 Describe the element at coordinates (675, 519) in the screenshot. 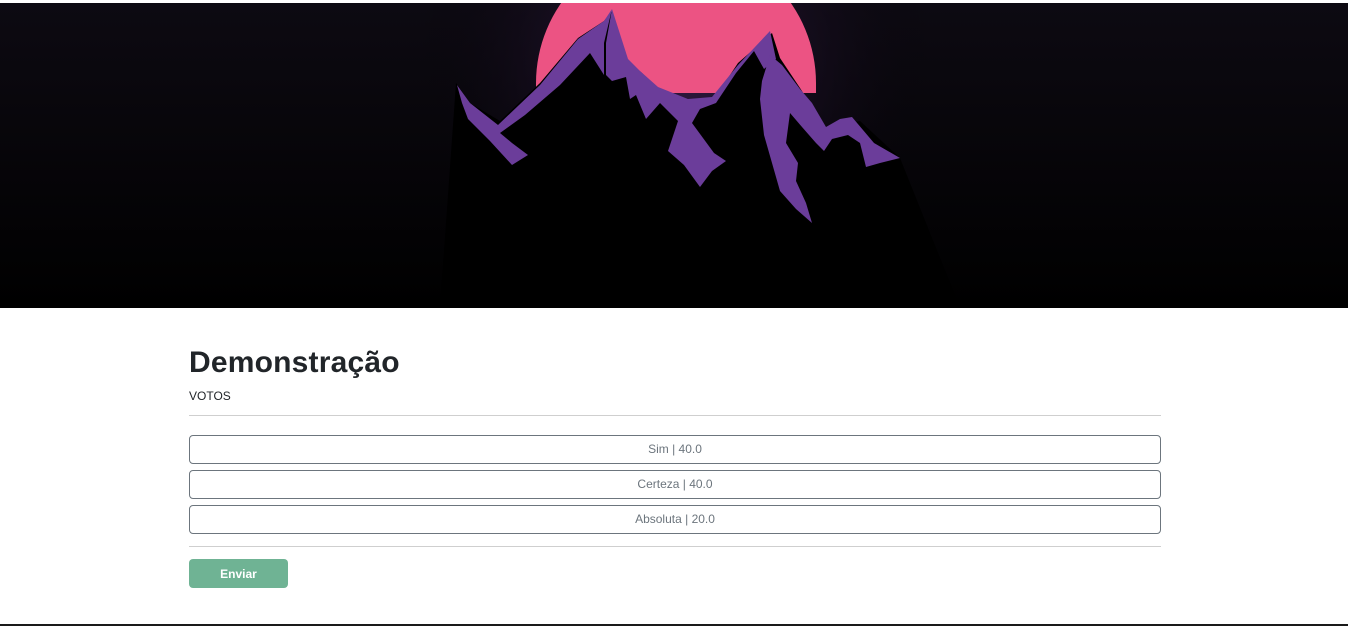

I see `option-button-absoluta: Absoluta | 20.0` at that location.